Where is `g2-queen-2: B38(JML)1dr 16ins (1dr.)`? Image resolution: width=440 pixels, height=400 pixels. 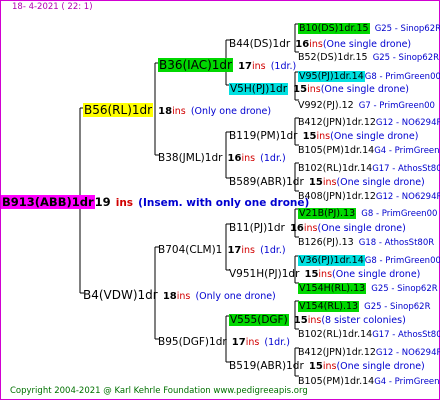 g2-queen-2: B38(JML)1dr 16ins (1dr.) is located at coordinates (222, 156).